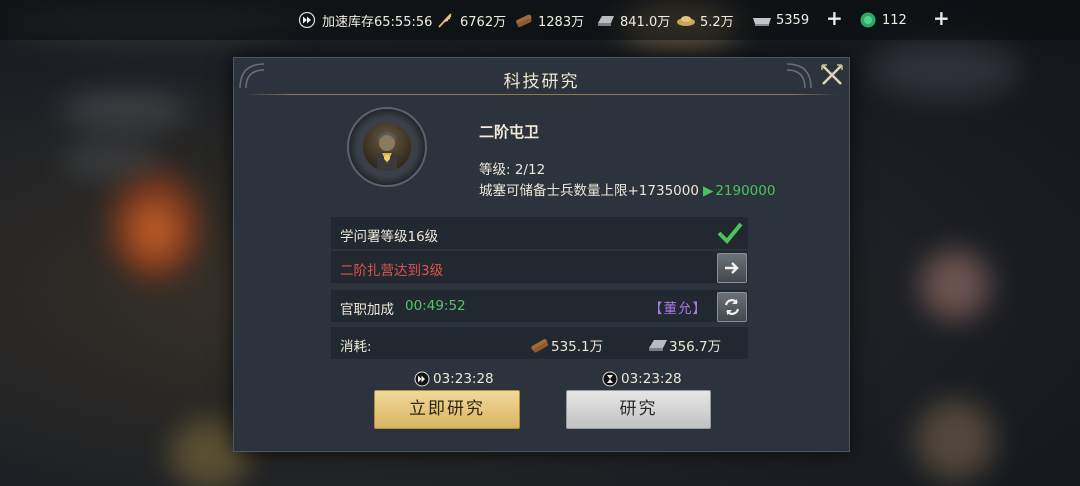  I want to click on jade-amount: 112, so click(894, 20).